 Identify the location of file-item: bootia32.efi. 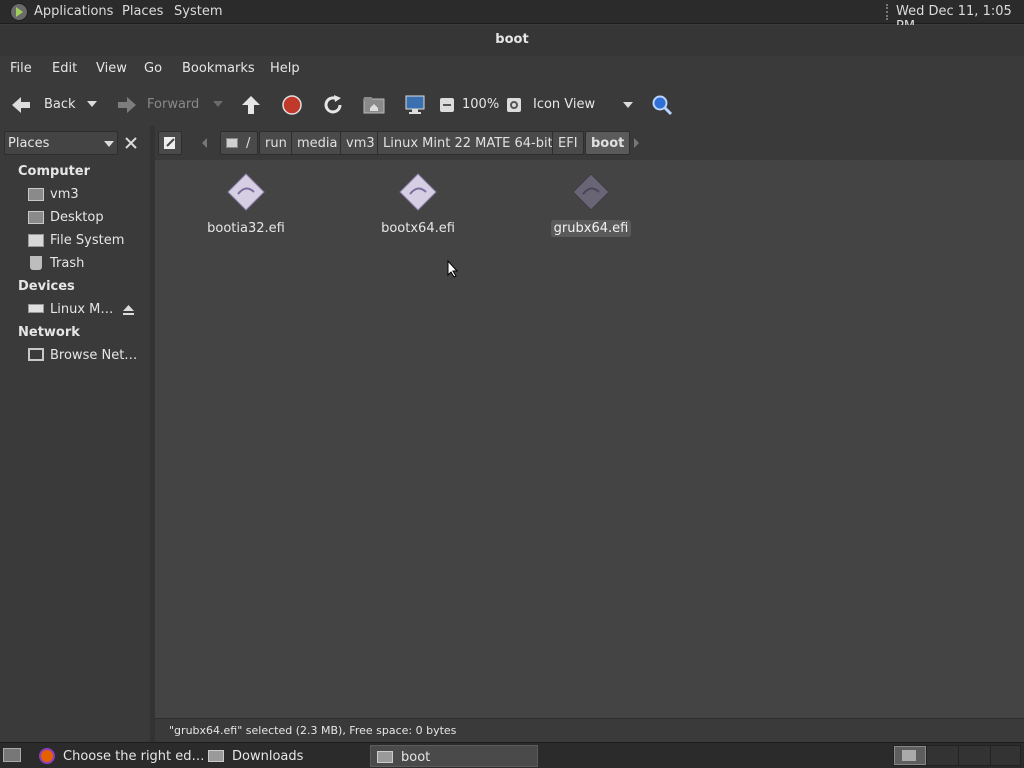
(246, 204).